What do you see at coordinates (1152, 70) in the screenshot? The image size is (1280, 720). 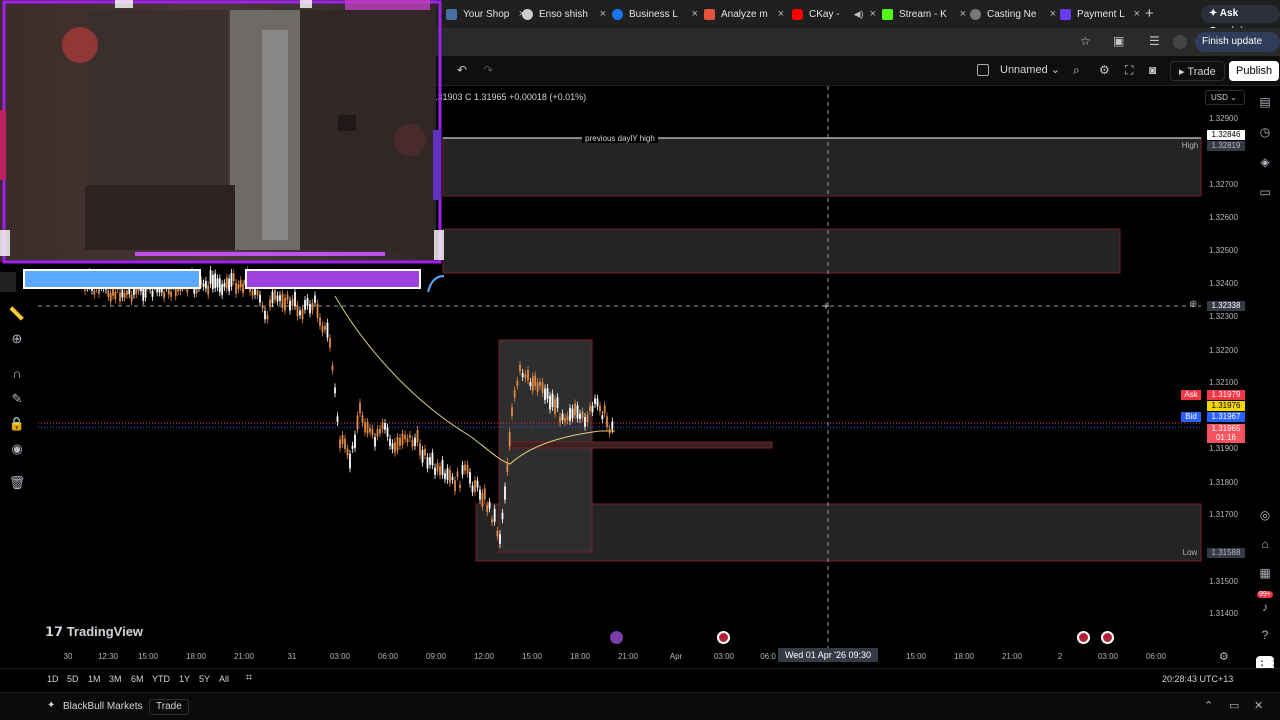 I see `camera-snapshot-icon: ◙` at bounding box center [1152, 70].